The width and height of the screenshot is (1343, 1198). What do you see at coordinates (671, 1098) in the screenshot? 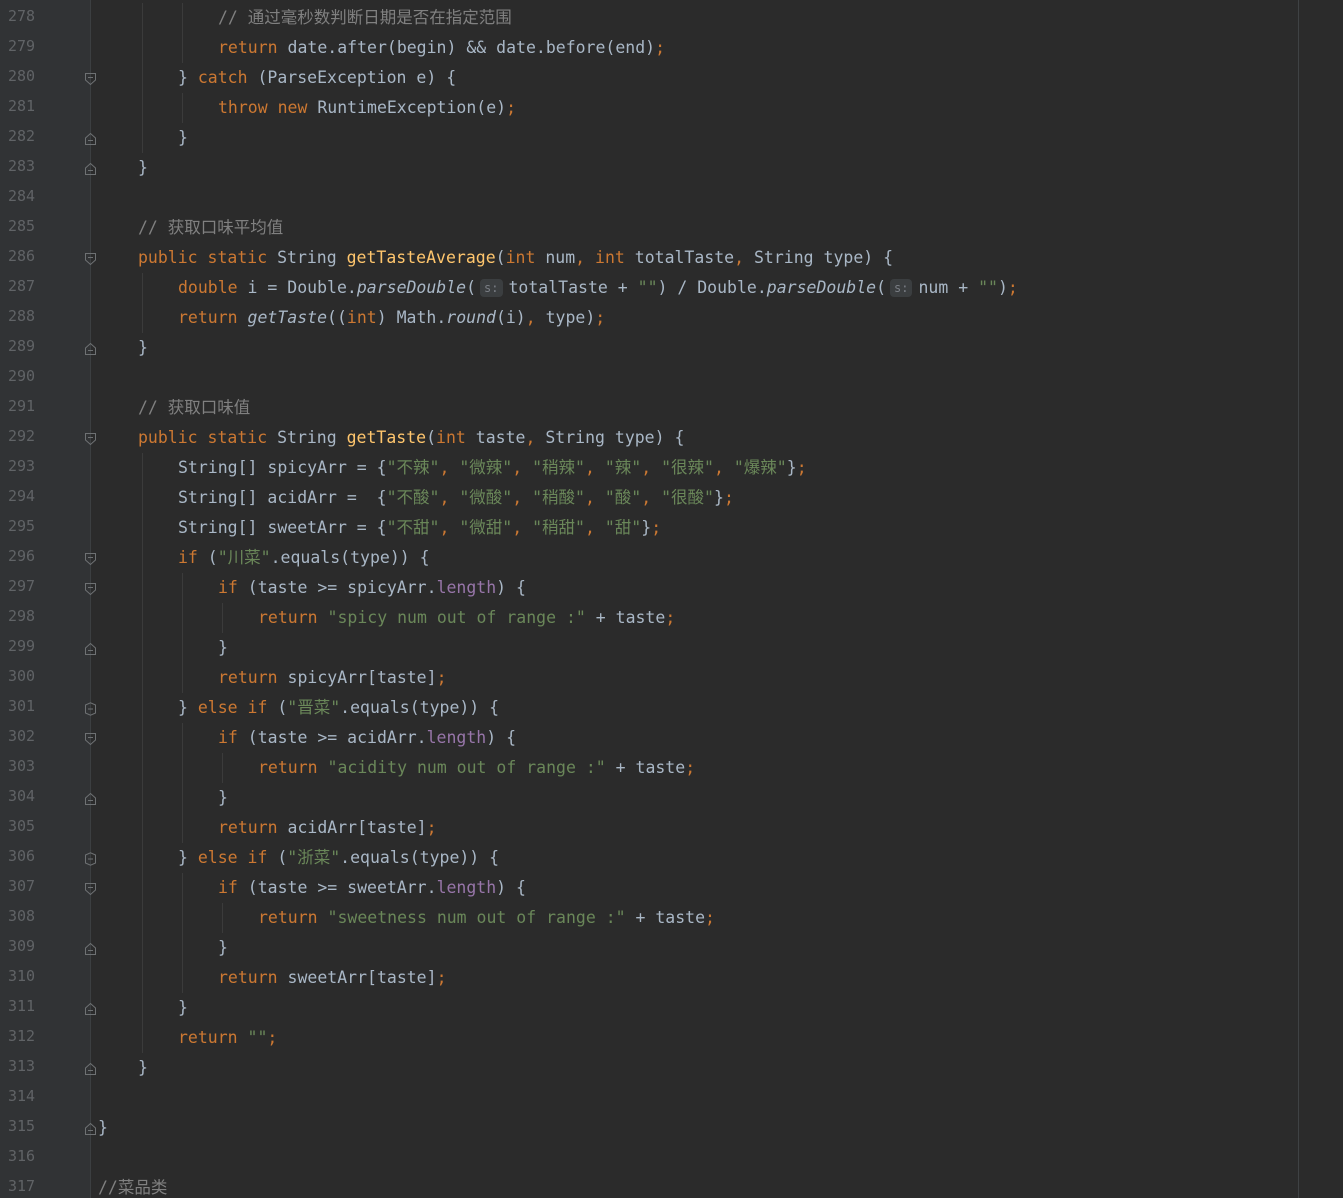
I see `code-line: 314` at bounding box center [671, 1098].